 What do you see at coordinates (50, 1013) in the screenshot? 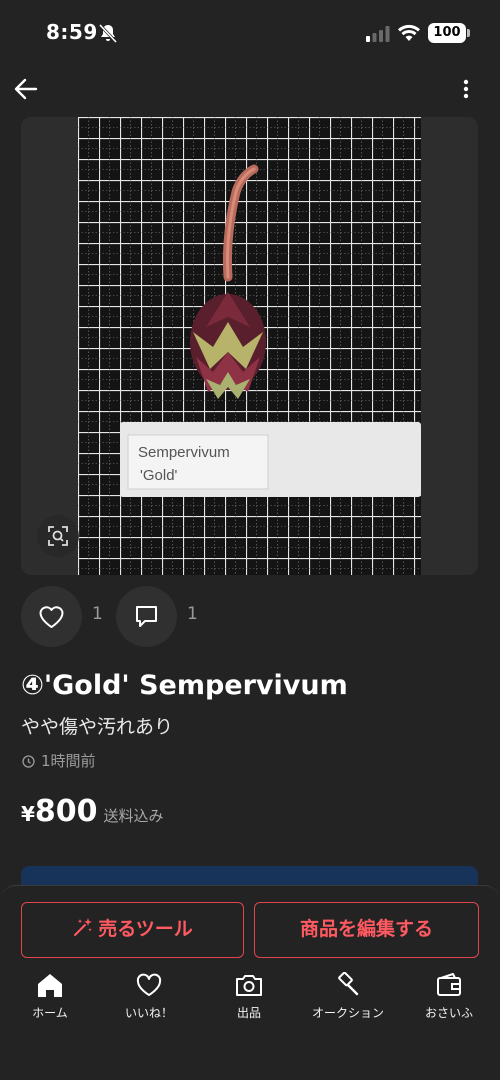
I see `nav-label-home: ホーム` at bounding box center [50, 1013].